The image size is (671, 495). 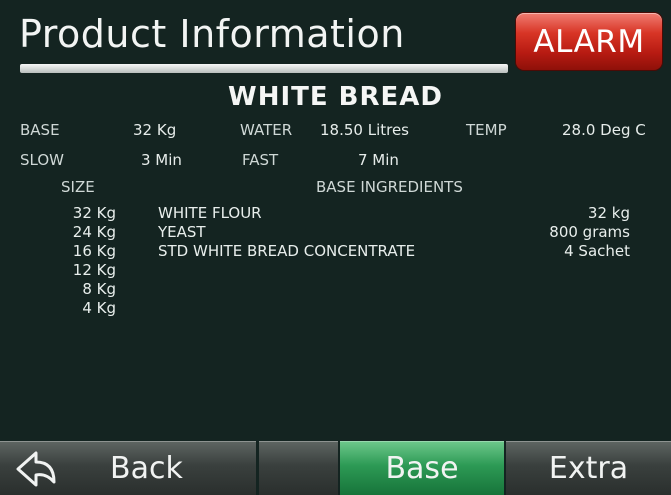 I want to click on amount-list: 32 kg 800 grams 4 Sachet, so click(x=575, y=232).